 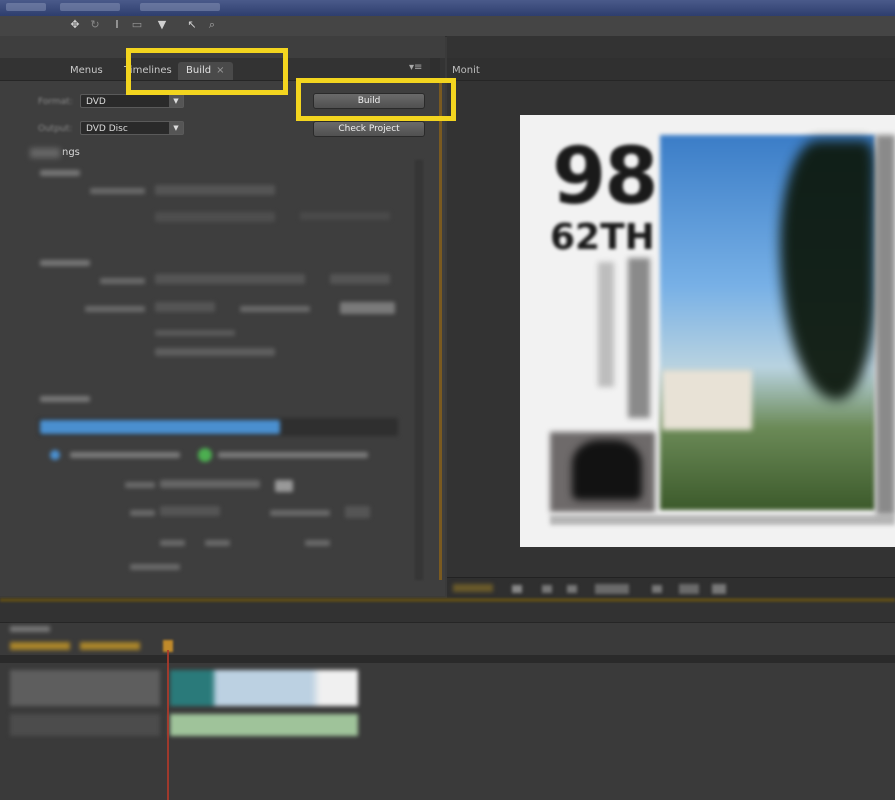 I want to click on preview-big-number: 98, so click(x=605, y=177).